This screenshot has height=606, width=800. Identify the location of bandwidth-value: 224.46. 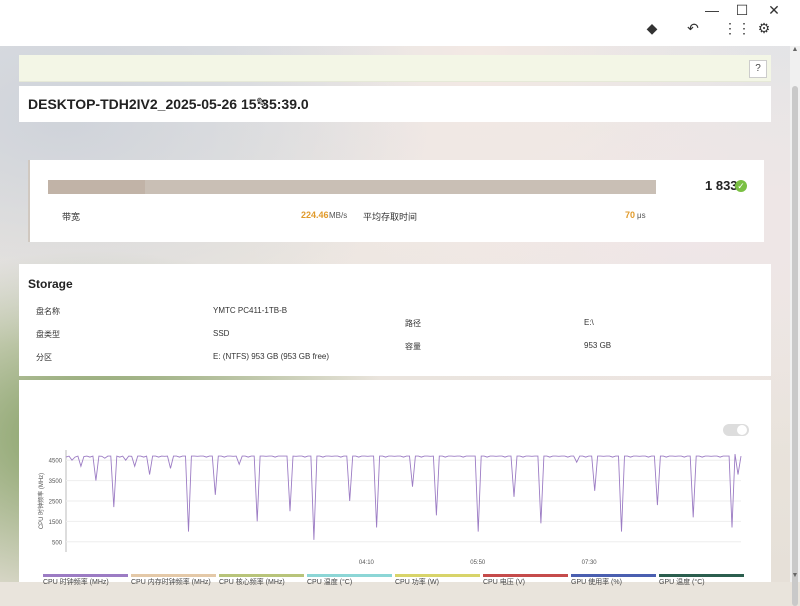
(315, 215).